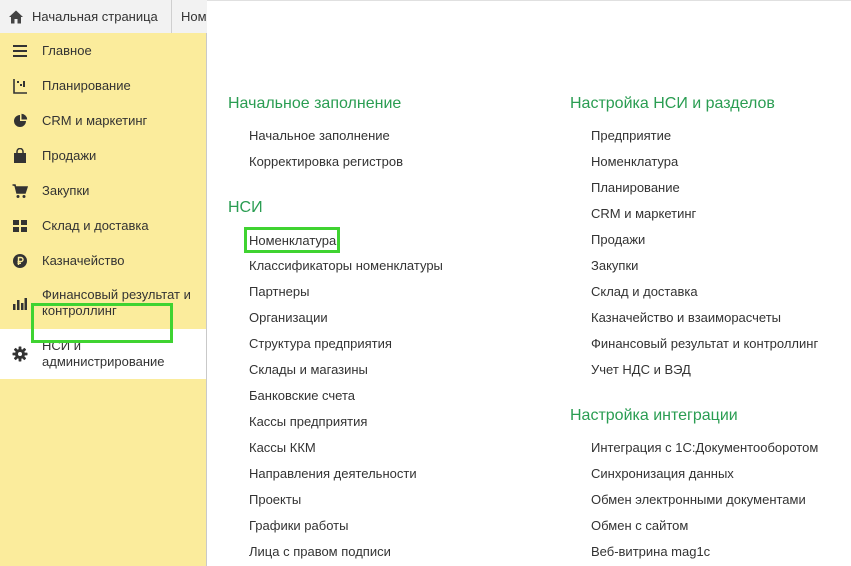 The image size is (851, 566). Describe the element at coordinates (672, 103) in the screenshot. I see `section-title-nsi-settings: Настройка НСИ и разделов` at that location.